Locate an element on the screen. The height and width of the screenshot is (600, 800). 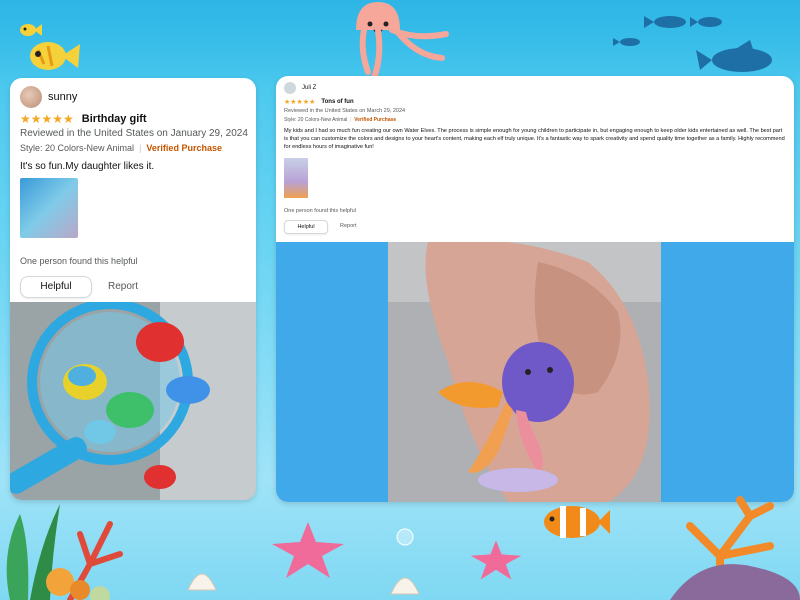
reviewer-profile: sunny is located at coordinates (48, 97).